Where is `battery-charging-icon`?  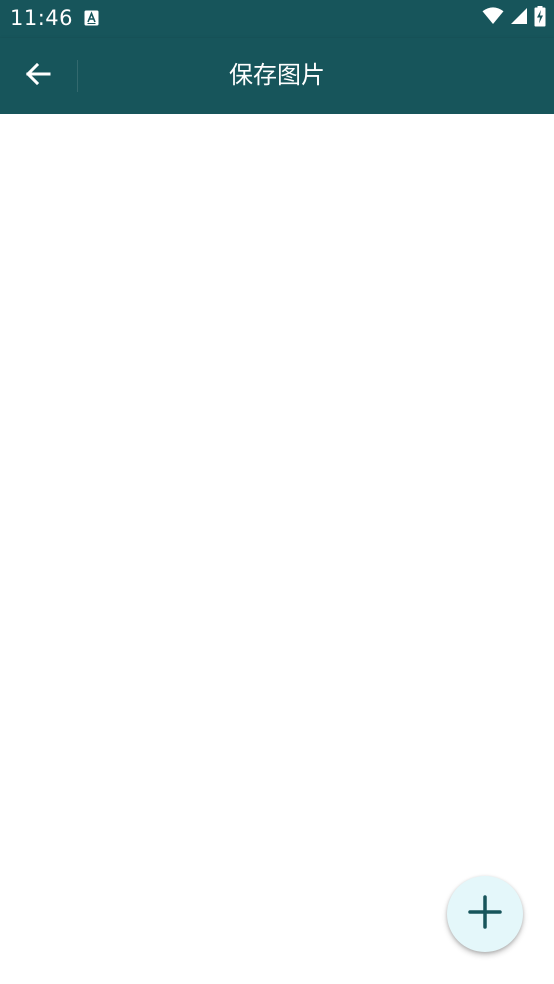 battery-charging-icon is located at coordinates (540, 18).